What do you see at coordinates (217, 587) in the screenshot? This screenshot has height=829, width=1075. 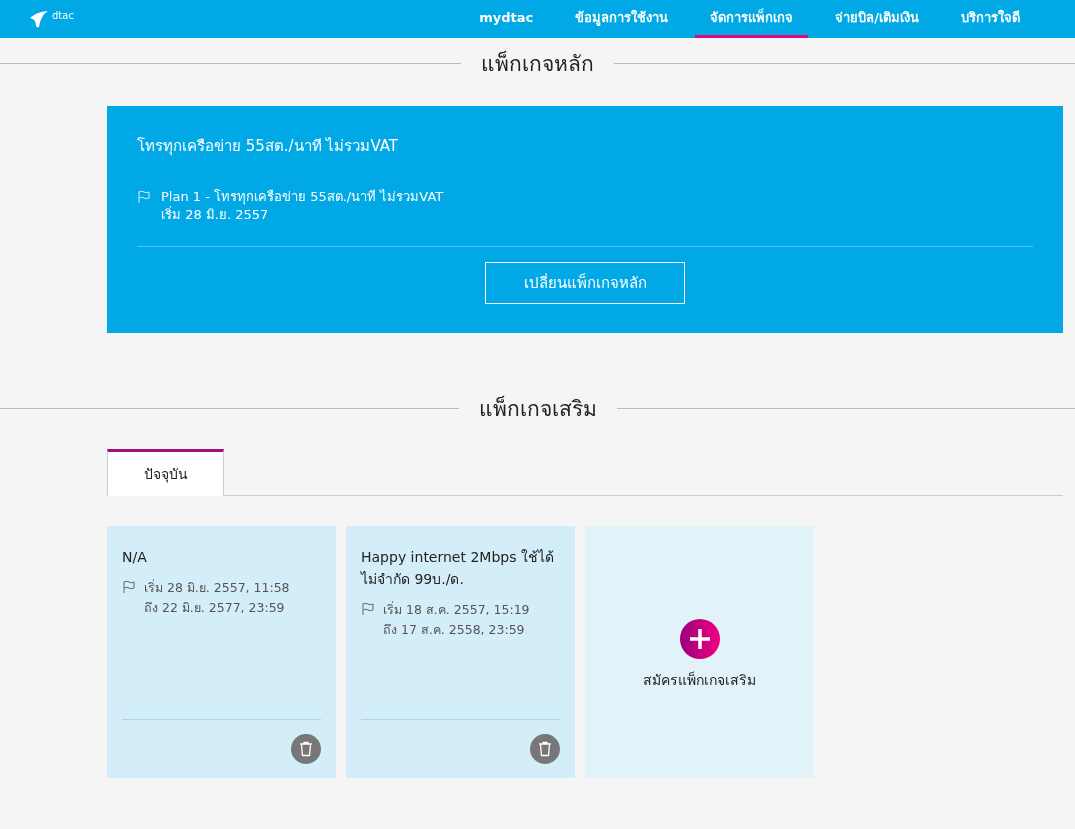 I see `start-date: เริ่ม 28 มิ.ย. 2557, 11:58` at bounding box center [217, 587].